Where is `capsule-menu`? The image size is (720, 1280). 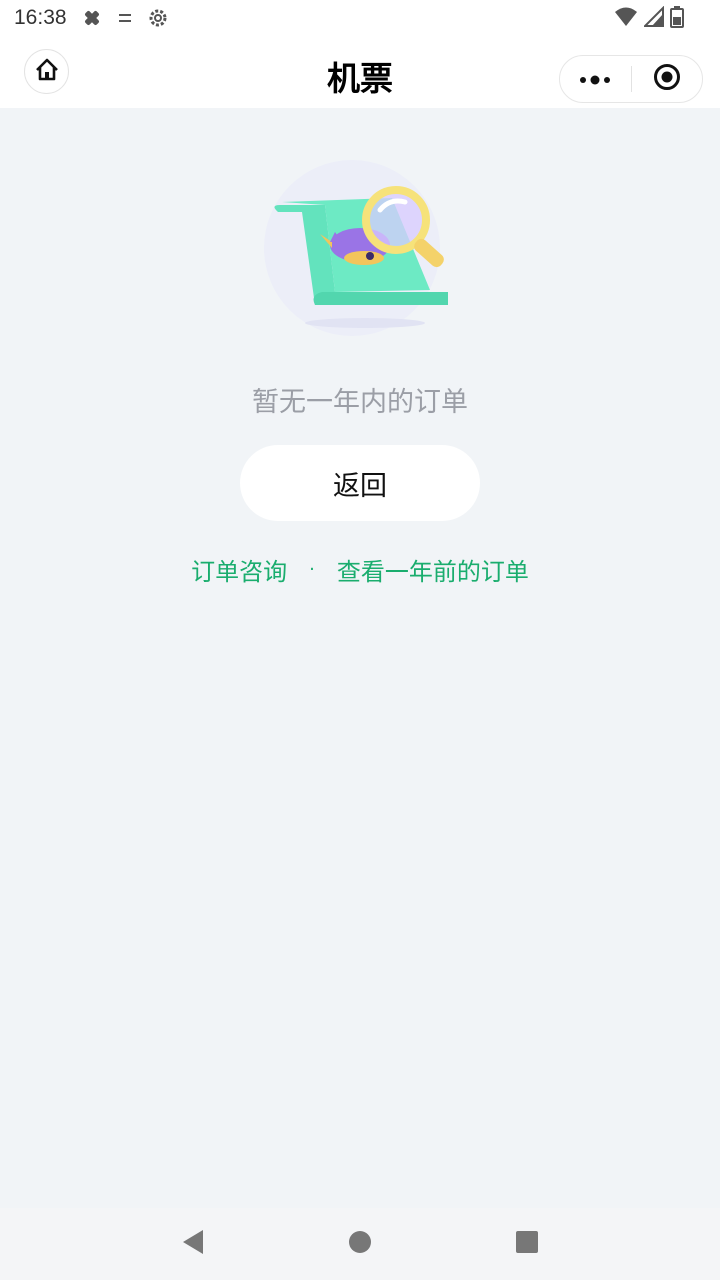
capsule-menu is located at coordinates (631, 79).